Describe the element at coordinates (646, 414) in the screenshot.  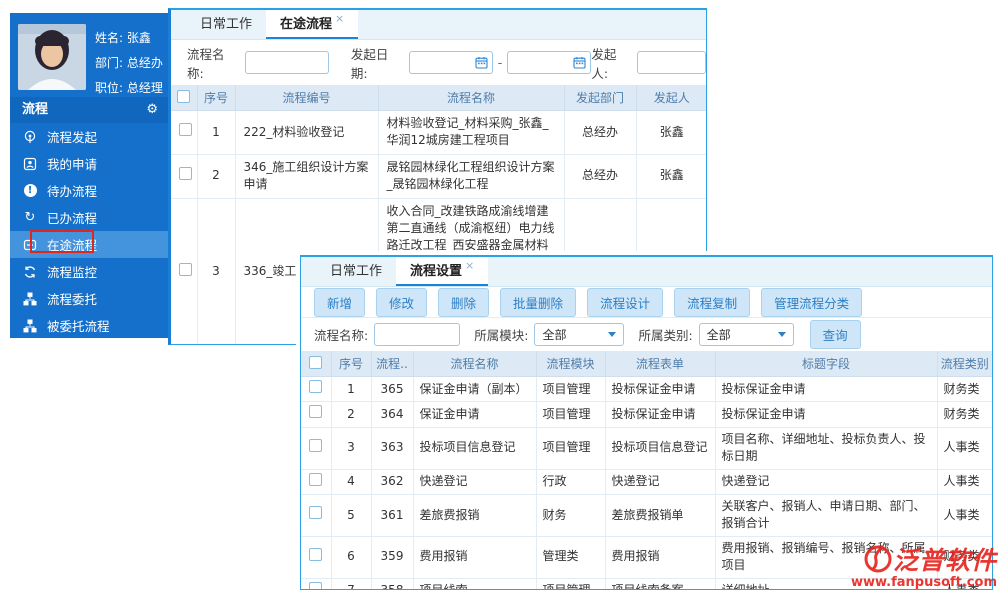
I see `table-row: 2 364 保证金申请 项目管理 投标保证金申请 投标保证金申请 财务类` at that location.